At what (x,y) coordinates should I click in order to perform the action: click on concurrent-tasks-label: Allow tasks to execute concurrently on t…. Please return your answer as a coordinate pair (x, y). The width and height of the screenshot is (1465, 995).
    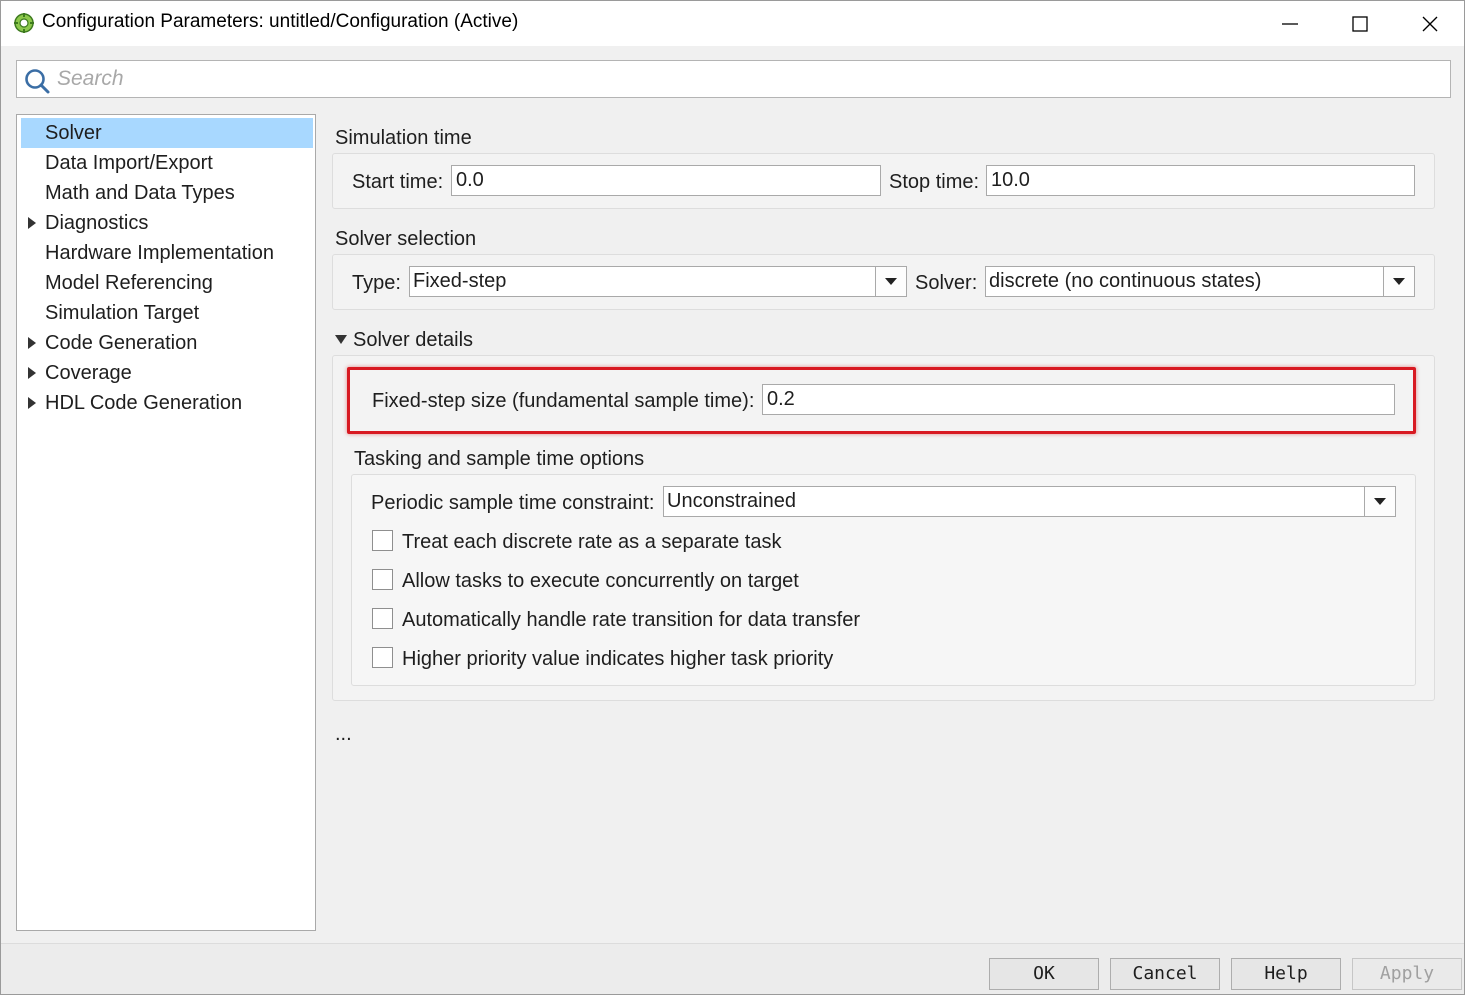
    Looking at the image, I should click on (600, 581).